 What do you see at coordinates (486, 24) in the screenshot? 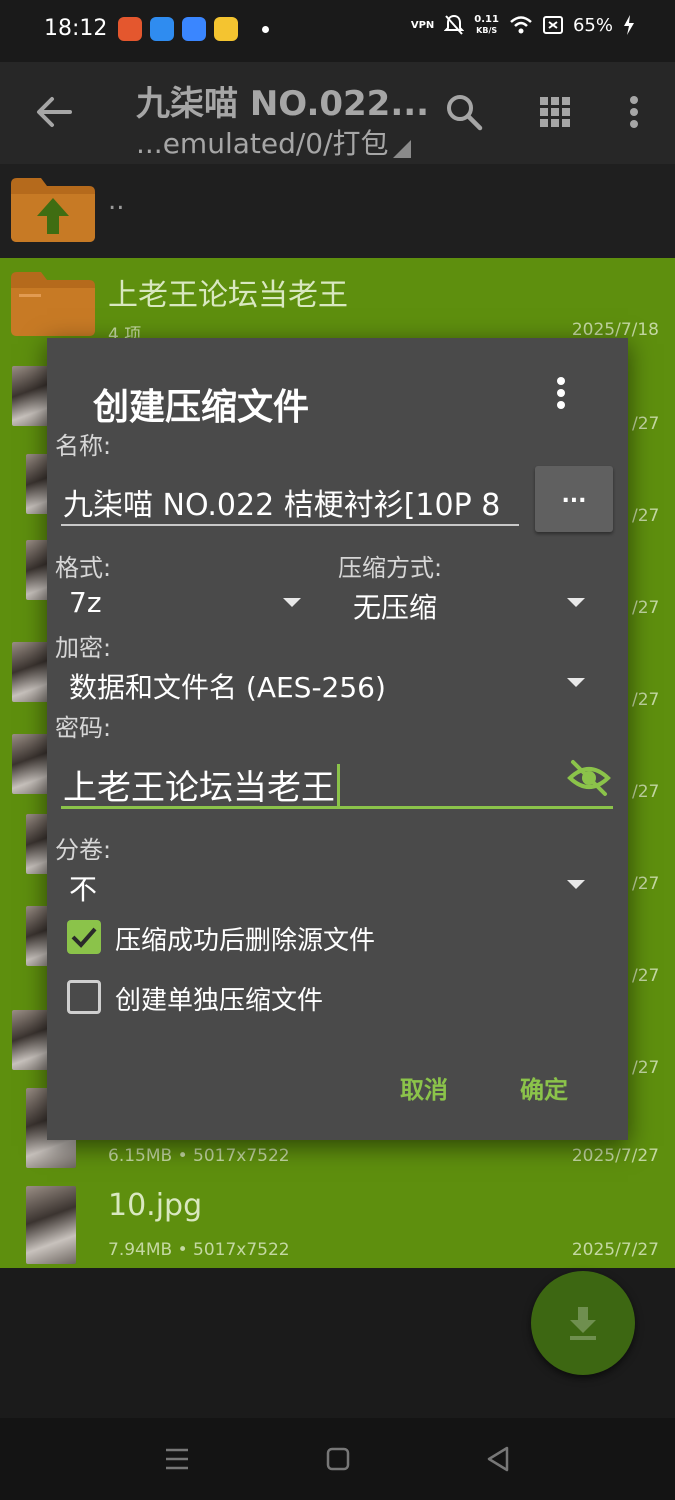
I see `net-speed: 0.11 KB/S` at bounding box center [486, 24].